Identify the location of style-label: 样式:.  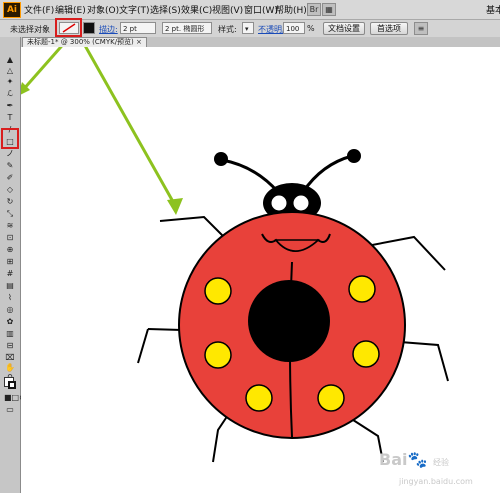
(227, 29).